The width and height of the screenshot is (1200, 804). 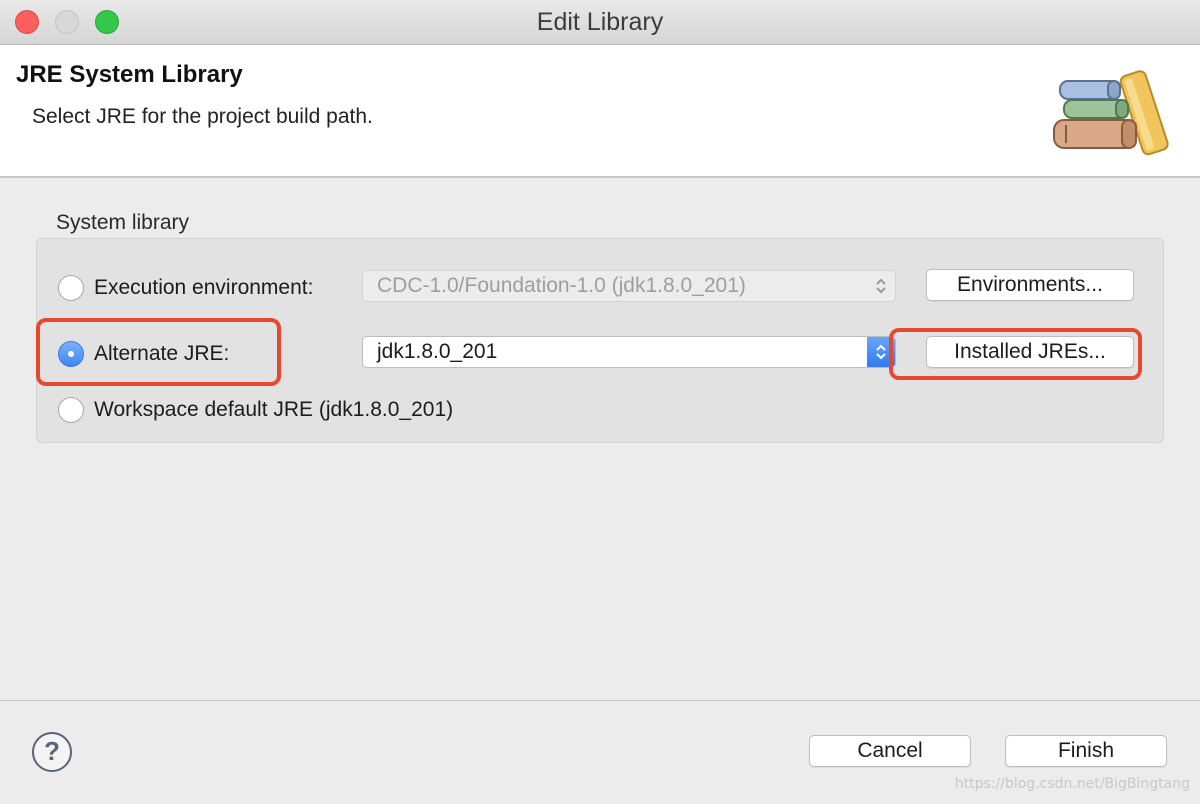 What do you see at coordinates (203, 288) in the screenshot?
I see `execution-environment-label: Execution environment:` at bounding box center [203, 288].